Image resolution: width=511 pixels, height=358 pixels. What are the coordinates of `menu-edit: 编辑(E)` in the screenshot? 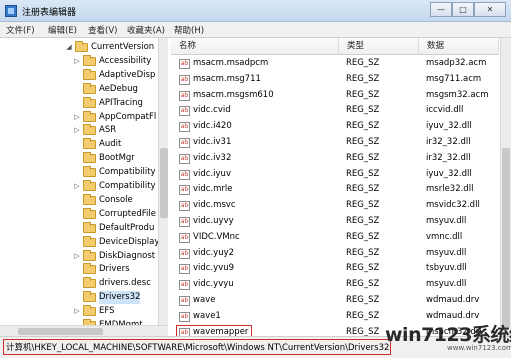 It's located at (62, 30).